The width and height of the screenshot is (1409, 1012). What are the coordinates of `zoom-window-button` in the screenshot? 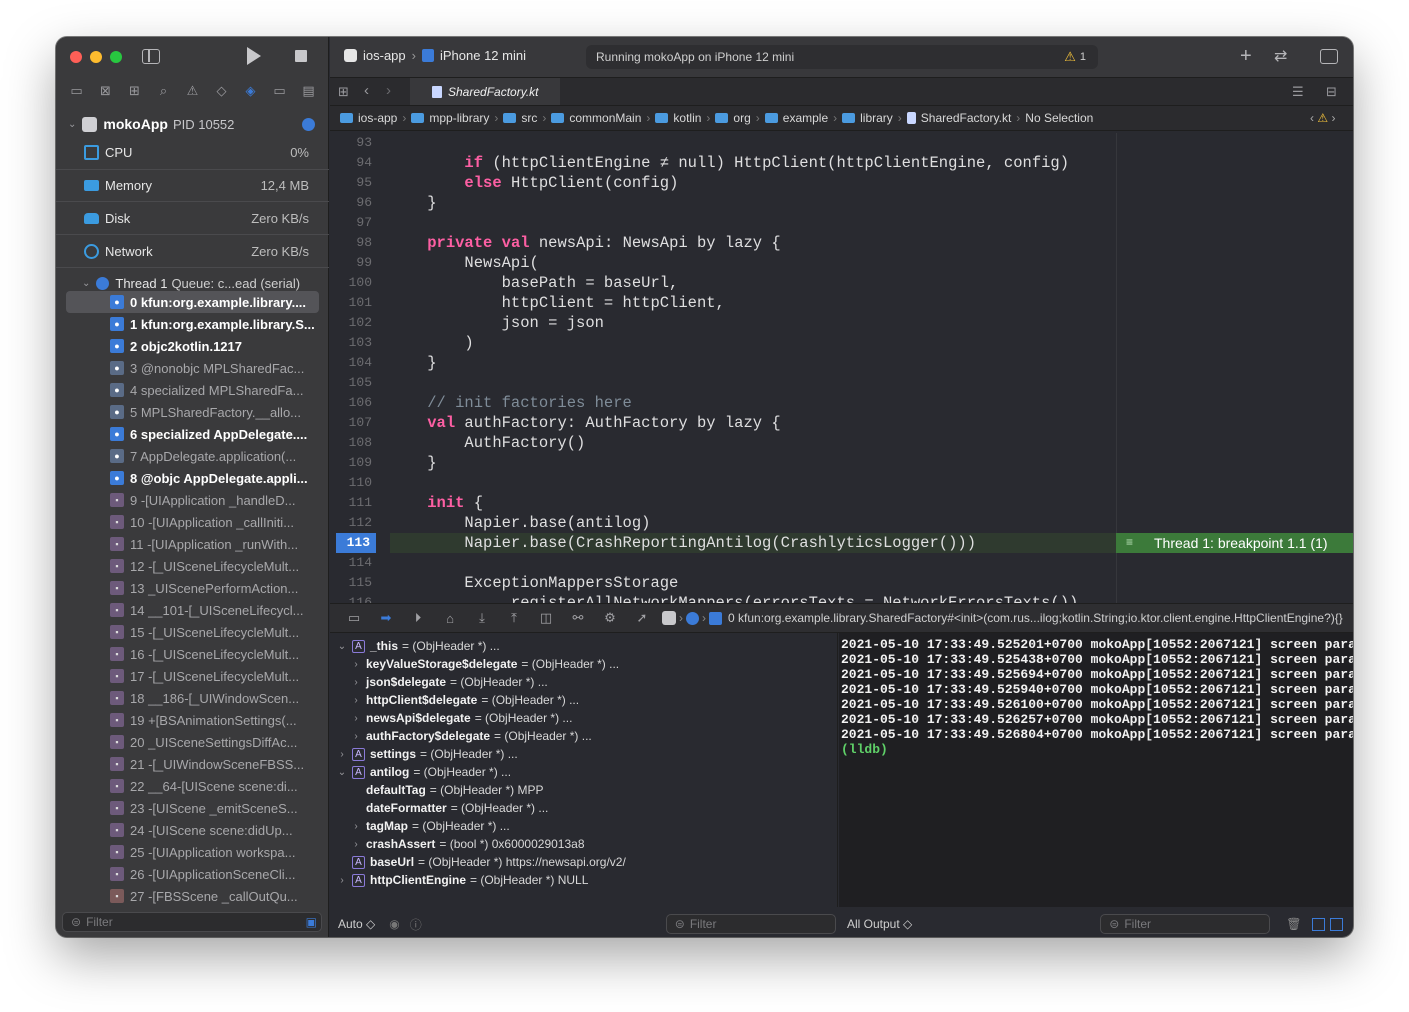 It's located at (116, 57).